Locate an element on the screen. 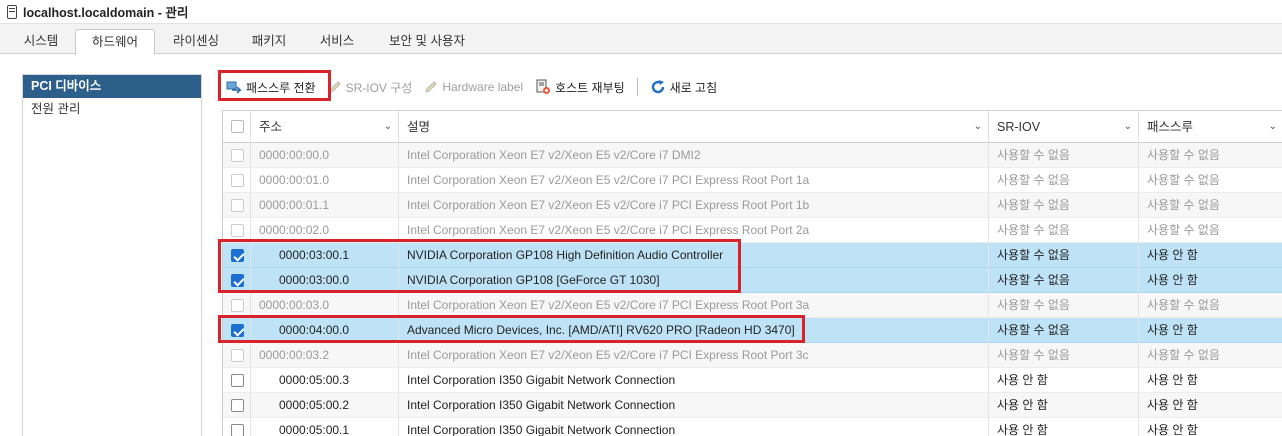  toggle-passthrough-button: 패스스루 전환 is located at coordinates (271, 87).